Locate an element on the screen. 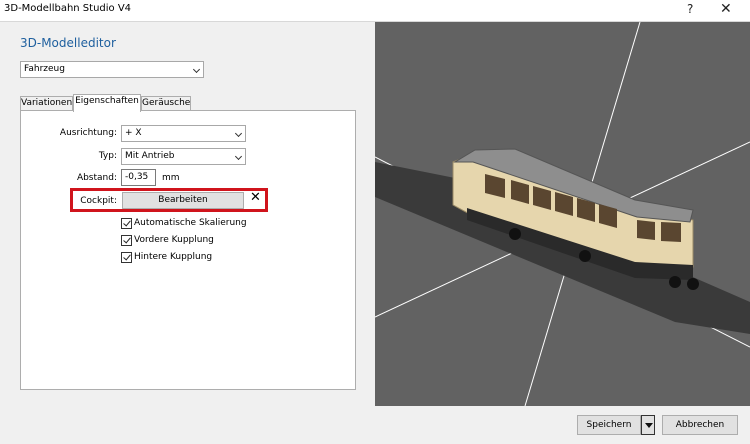  object-type-value: Fahrzeug is located at coordinates (44, 69).